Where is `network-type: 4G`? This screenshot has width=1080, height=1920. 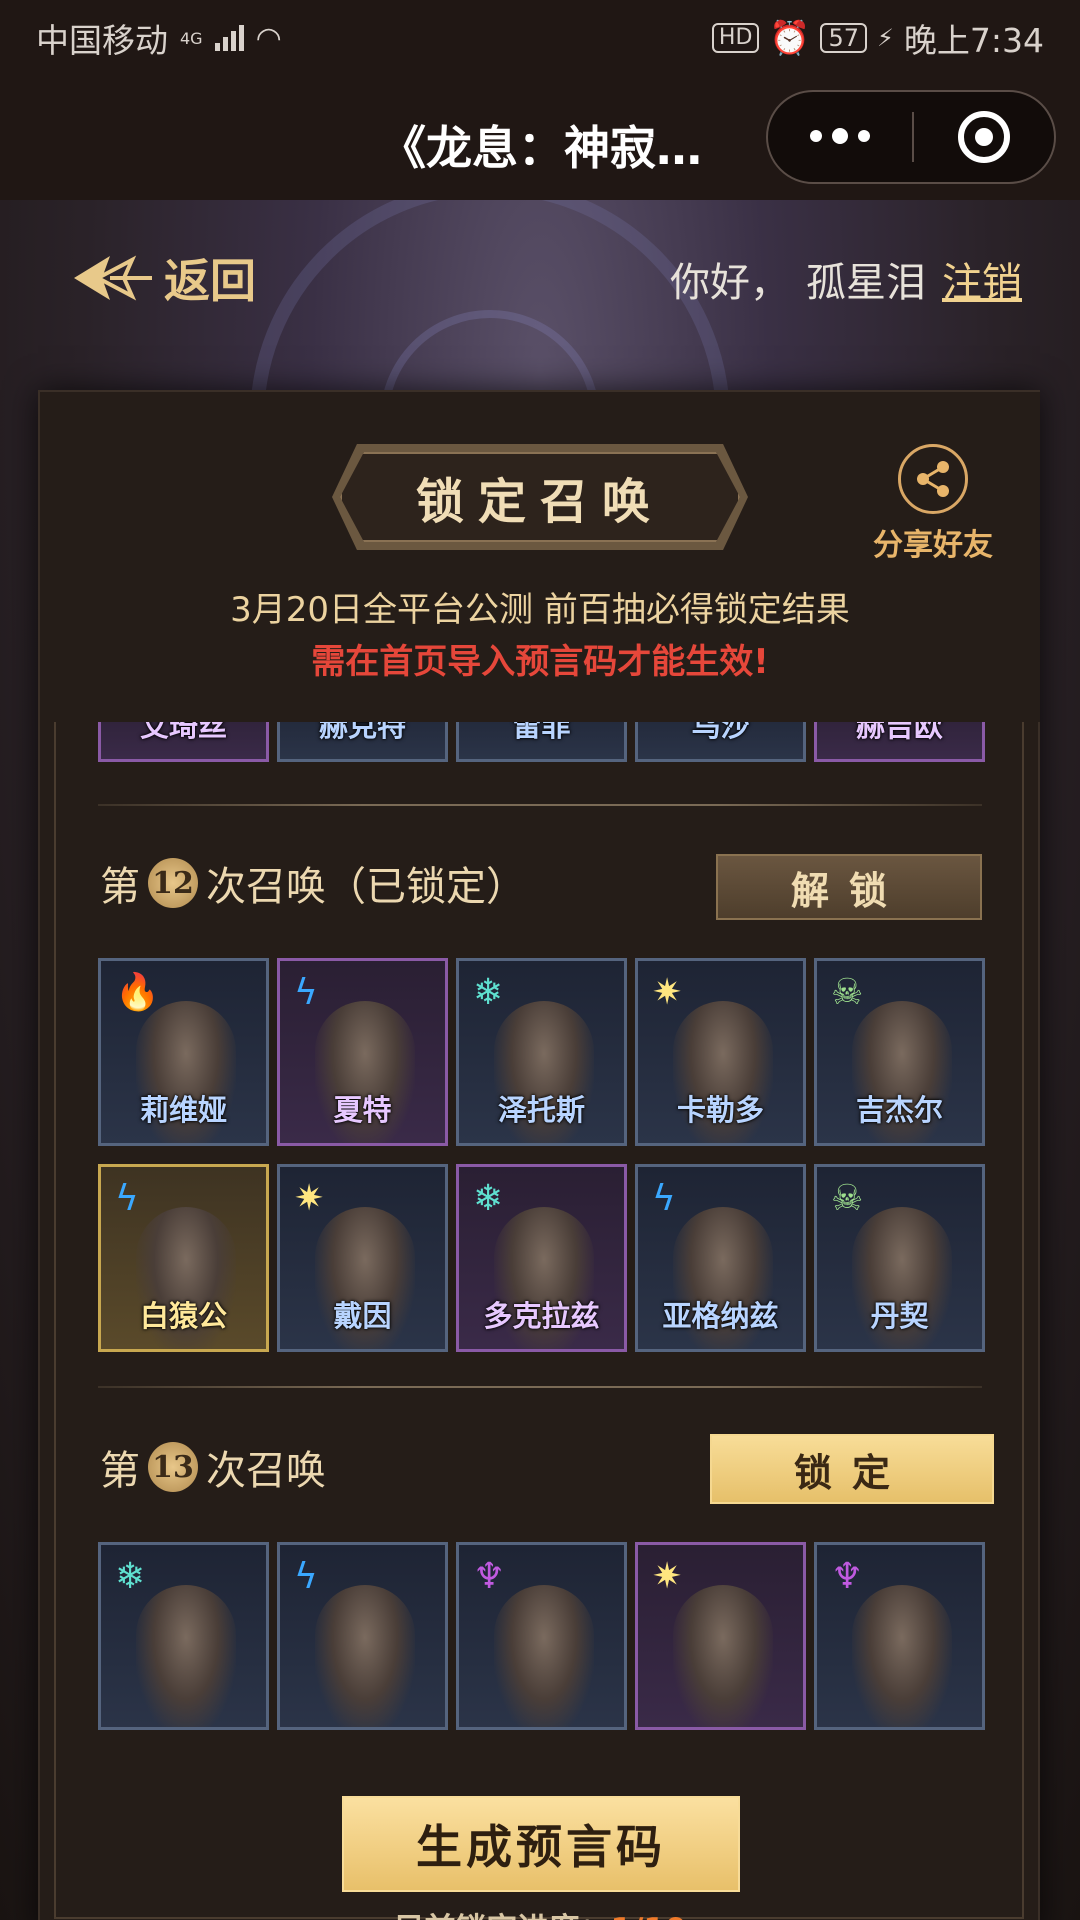 network-type: 4G is located at coordinates (191, 38).